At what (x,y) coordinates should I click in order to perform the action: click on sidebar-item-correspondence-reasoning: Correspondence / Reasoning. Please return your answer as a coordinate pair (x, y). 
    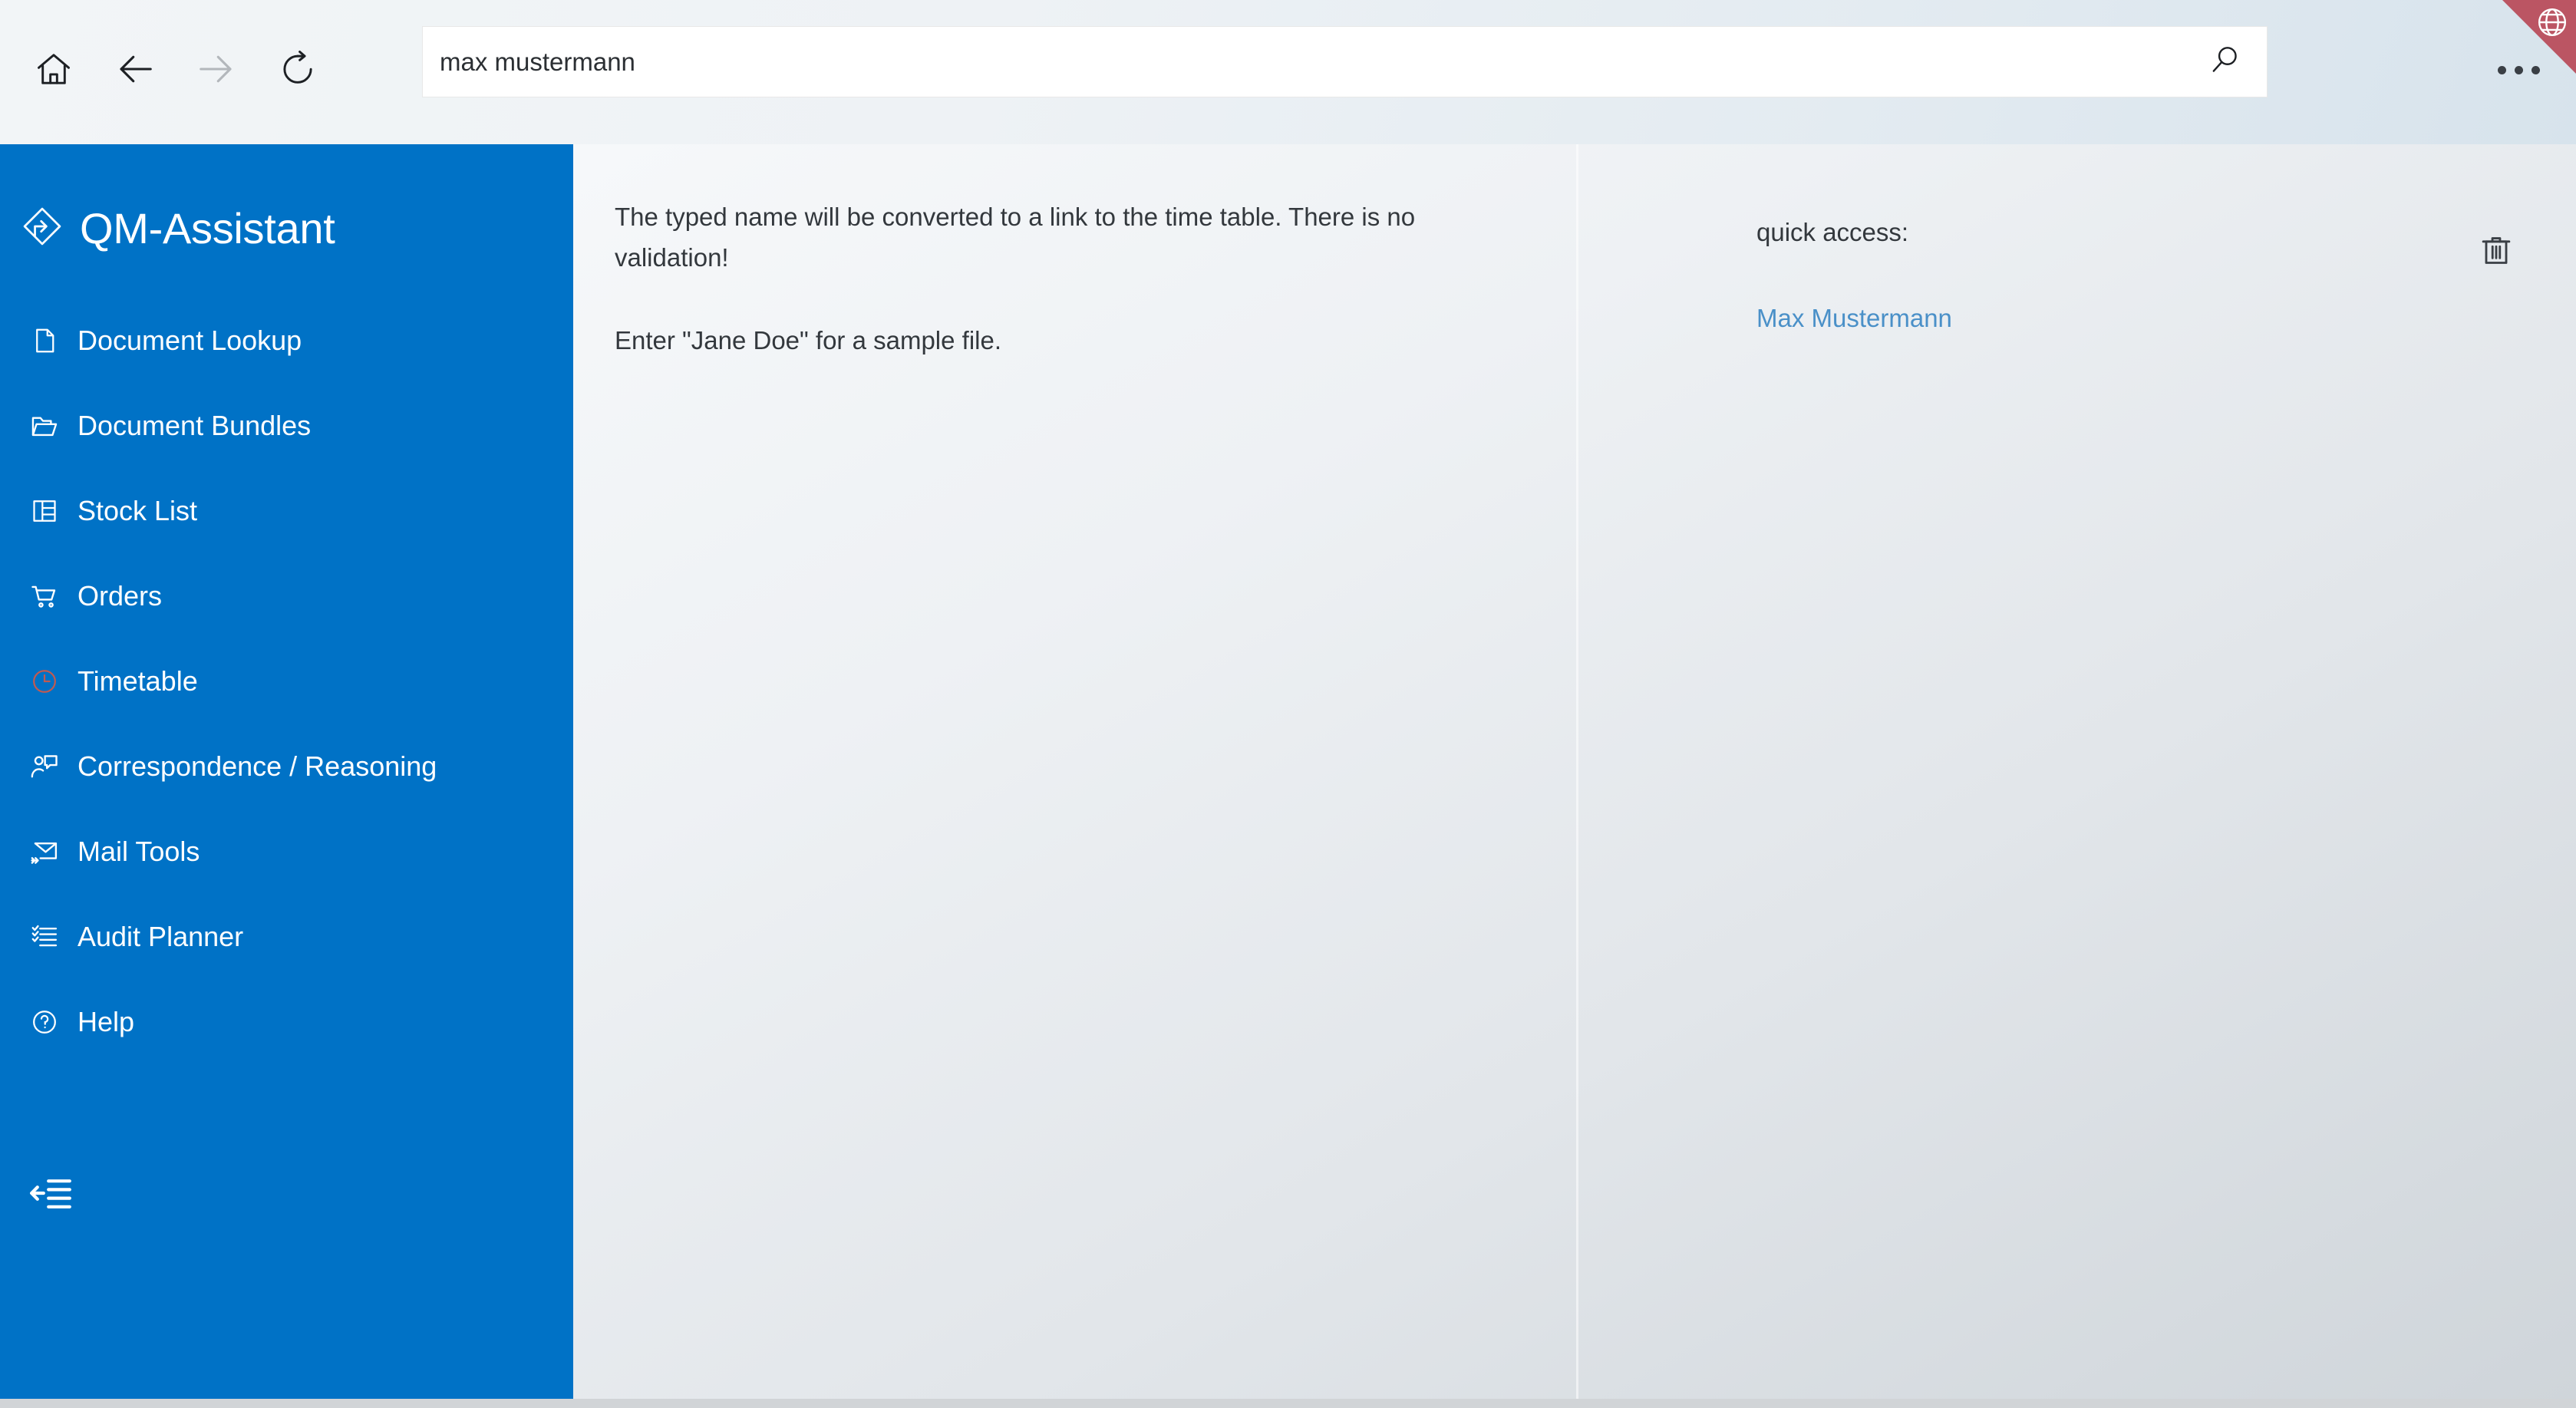
    Looking at the image, I should click on (286, 766).